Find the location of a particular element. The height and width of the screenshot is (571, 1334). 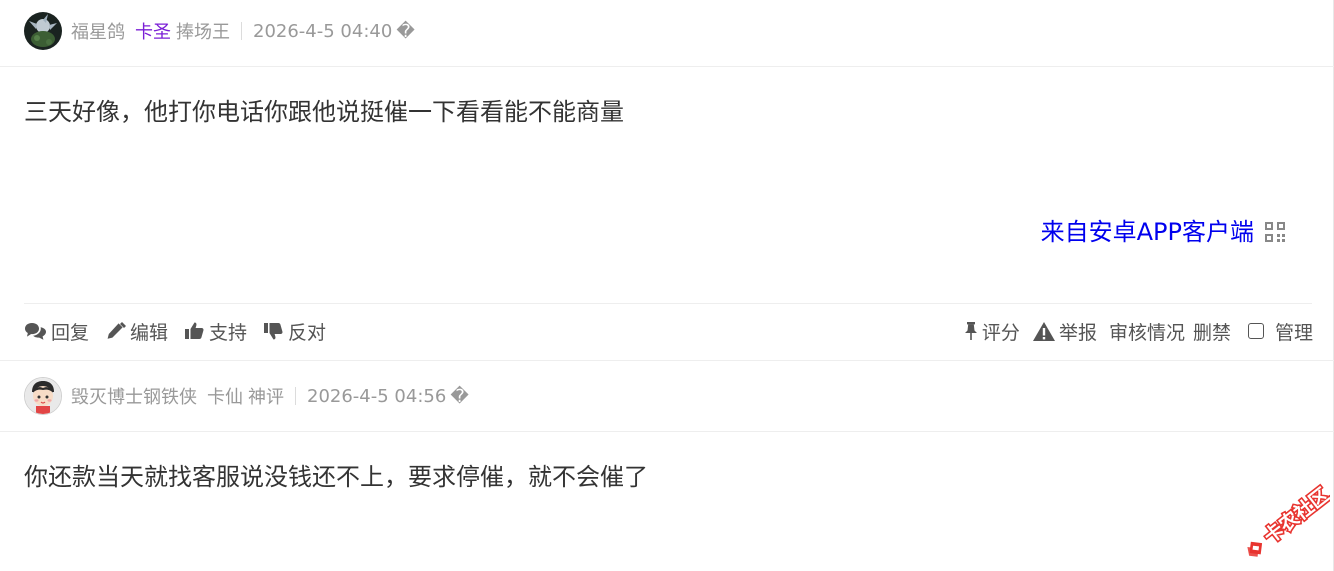

report-button: 举报 is located at coordinates (1064, 331).